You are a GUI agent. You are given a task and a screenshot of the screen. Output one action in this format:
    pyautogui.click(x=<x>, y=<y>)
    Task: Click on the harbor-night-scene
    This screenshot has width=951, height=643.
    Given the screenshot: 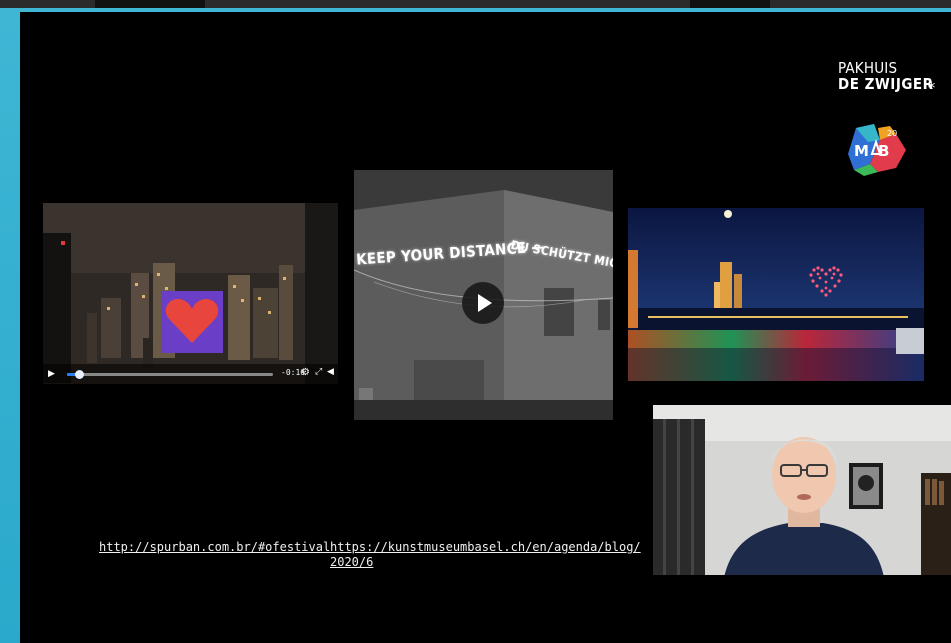 What is the action you would take?
    pyautogui.click(x=776, y=294)
    